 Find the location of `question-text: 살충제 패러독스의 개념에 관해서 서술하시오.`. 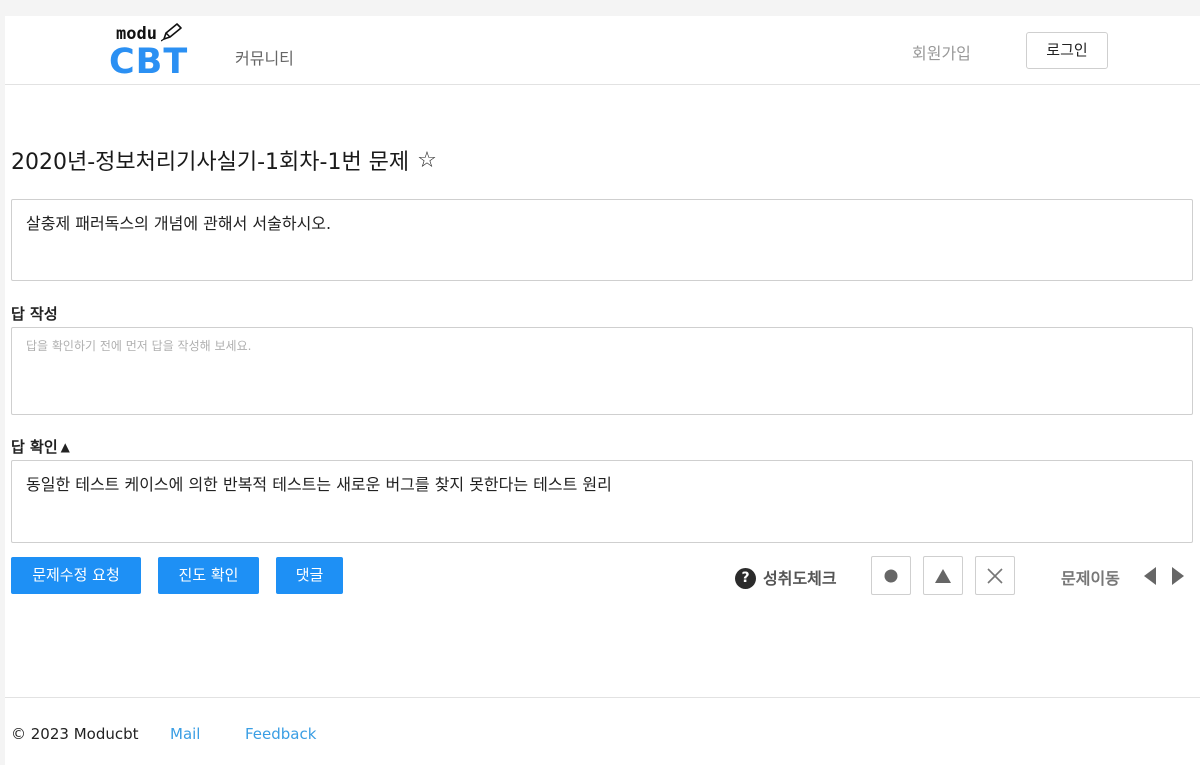

question-text: 살충제 패러독스의 개념에 관해서 서술하시오. is located at coordinates (179, 223).